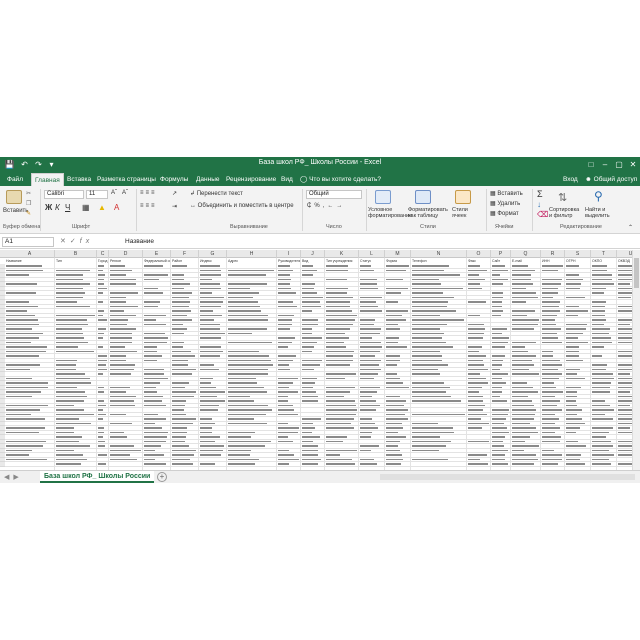  Describe the element at coordinates (562, 197) in the screenshot. I see `sort-filter-icon: ⇅` at that location.